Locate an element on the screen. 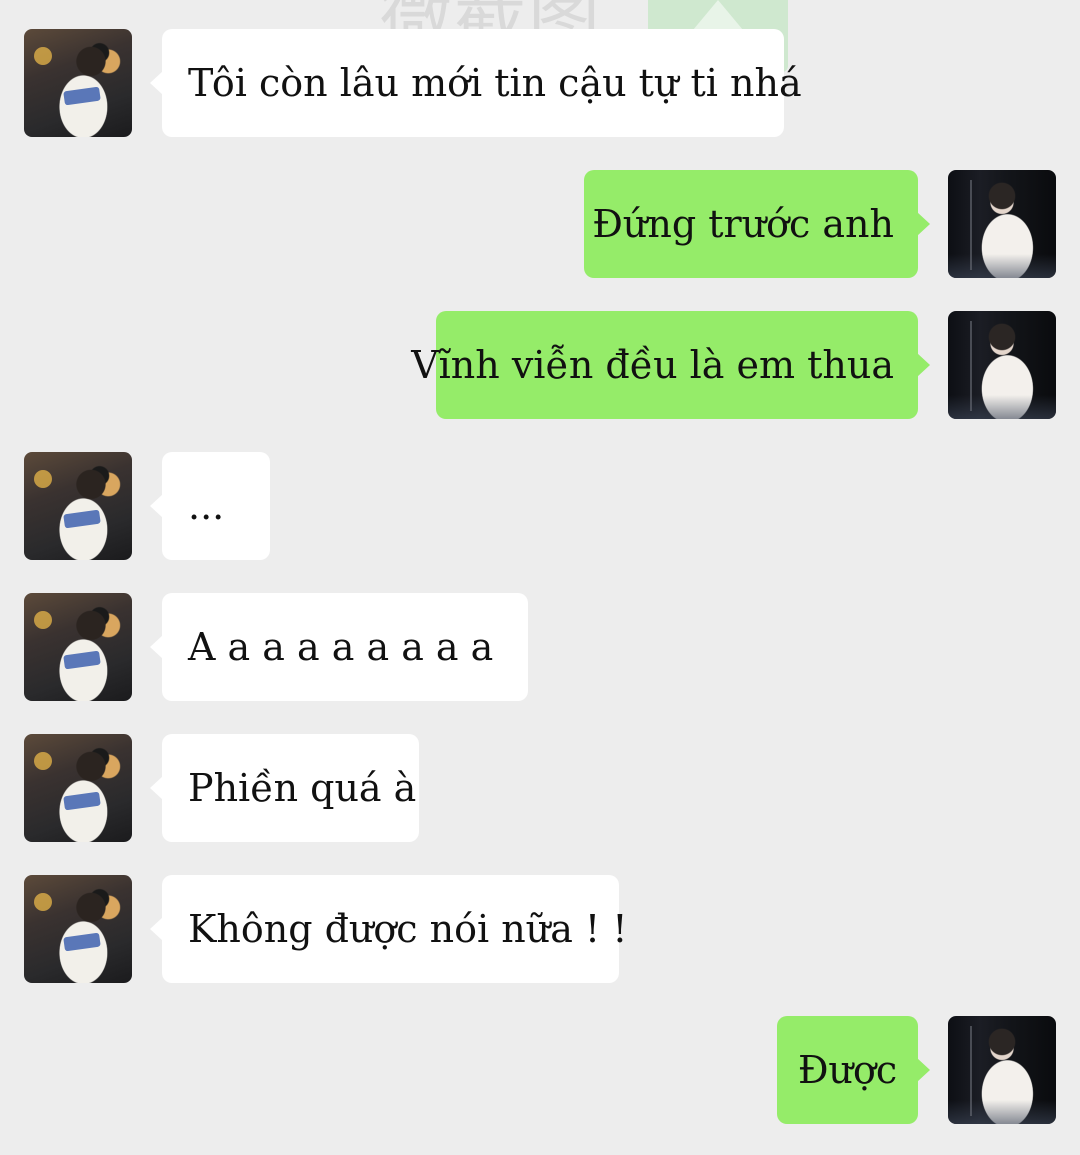 The width and height of the screenshot is (1080, 1155). message-row: A a a a a a a a a is located at coordinates (276, 647).